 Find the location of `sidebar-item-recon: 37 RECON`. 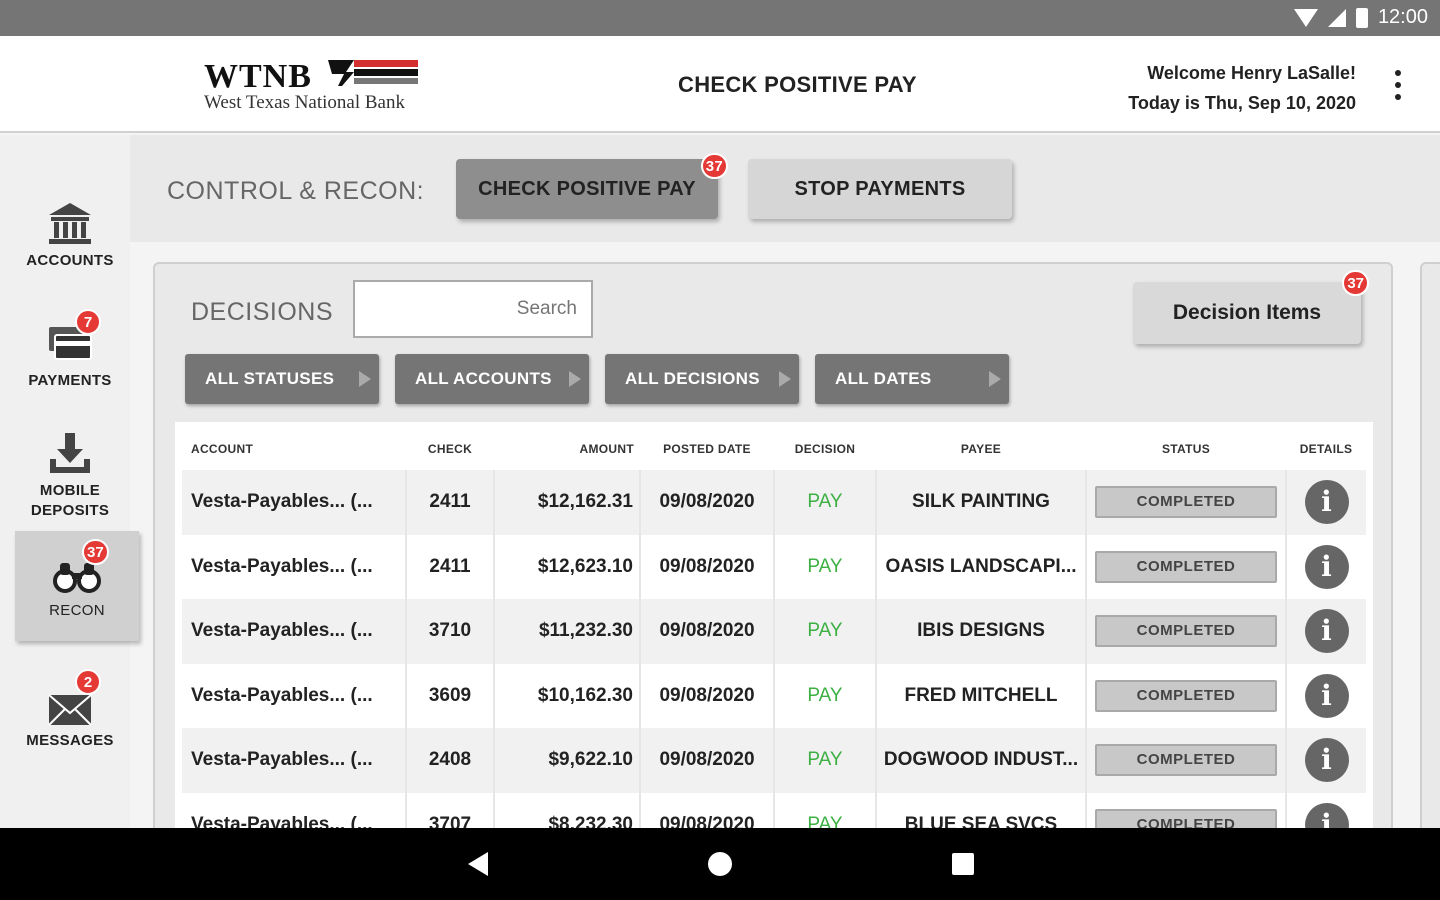

sidebar-item-recon: 37 RECON is located at coordinates (77, 586).